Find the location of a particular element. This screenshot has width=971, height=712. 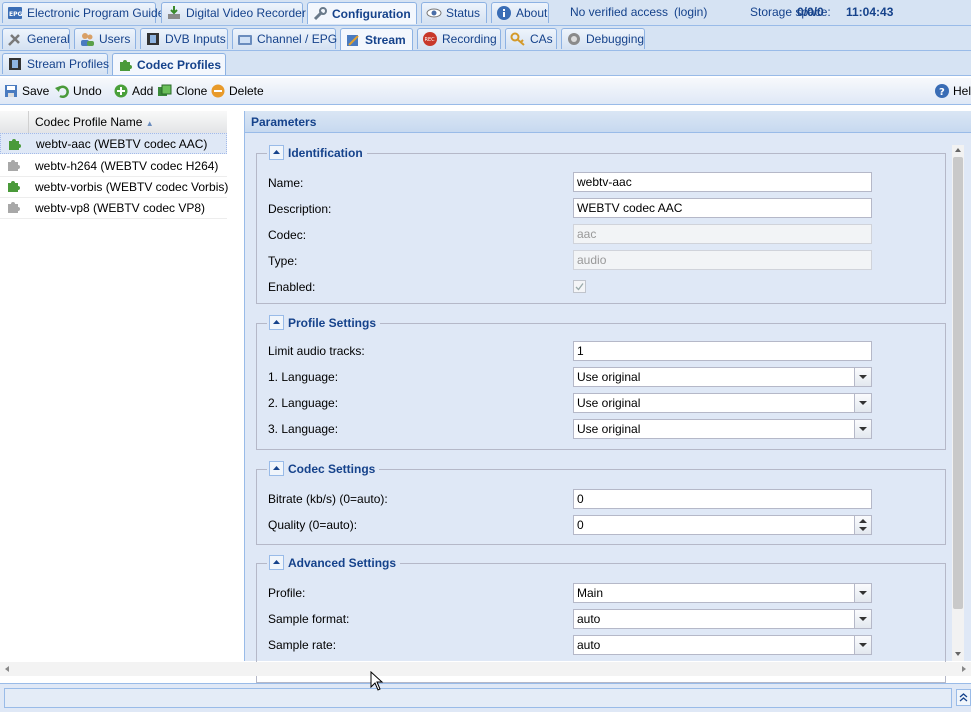

sample-rate-select: auto is located at coordinates (722, 645).